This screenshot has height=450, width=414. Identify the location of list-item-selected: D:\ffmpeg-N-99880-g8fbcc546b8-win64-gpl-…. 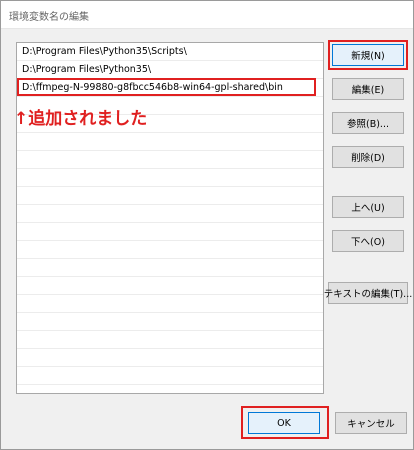
(170, 88).